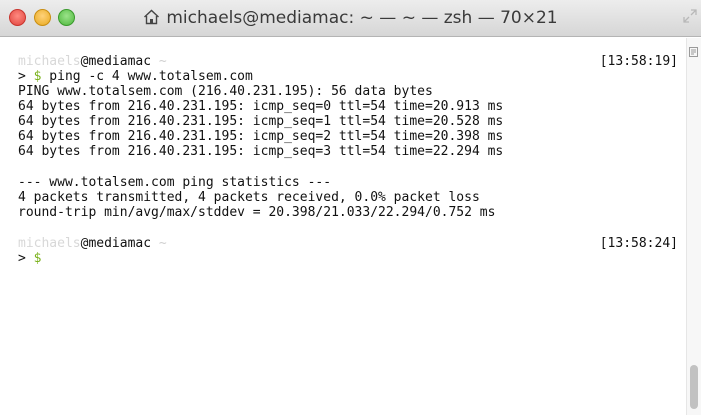 The width and height of the screenshot is (701, 415). What do you see at coordinates (362, 18) in the screenshot?
I see `window-title-text: michaels@mediamac: ~ — ~ — zsh — 70×21` at bounding box center [362, 18].